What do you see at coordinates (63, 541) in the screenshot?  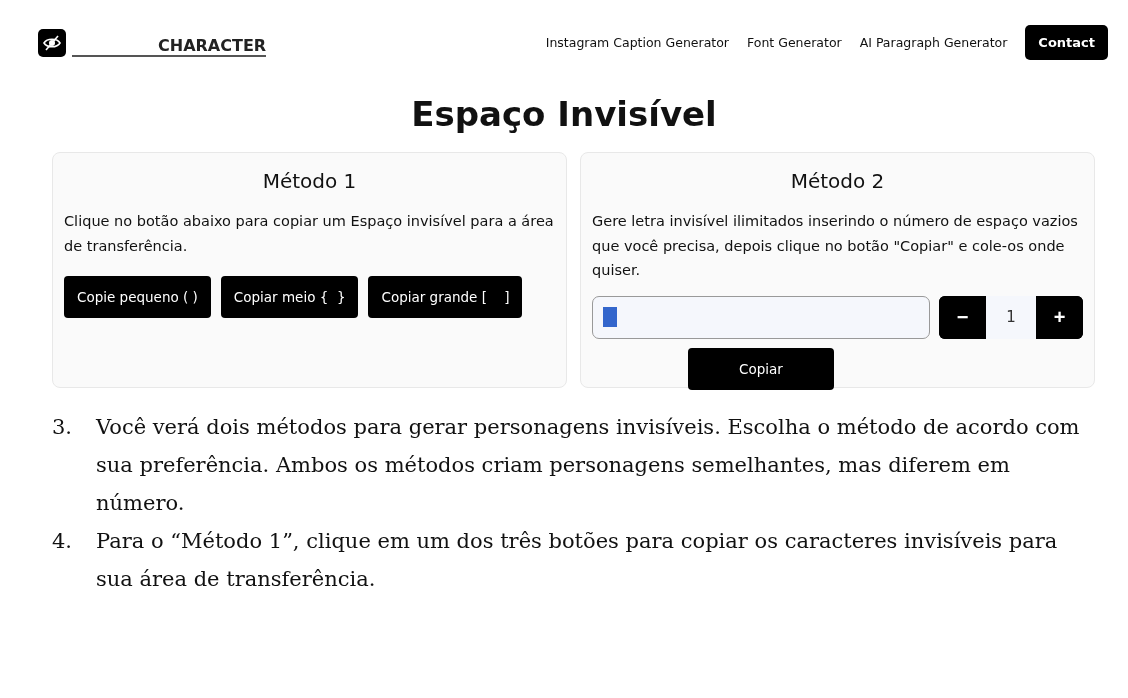 I see `list-number: 4.` at bounding box center [63, 541].